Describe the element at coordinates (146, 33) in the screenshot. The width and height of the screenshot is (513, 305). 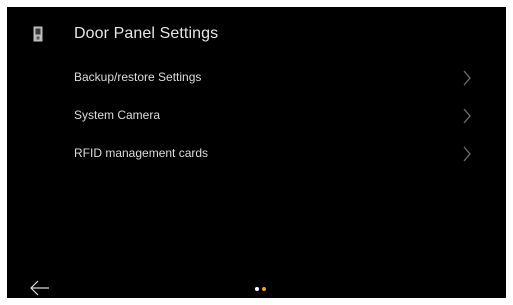
I see `page-title: Door Panel Settings` at that location.